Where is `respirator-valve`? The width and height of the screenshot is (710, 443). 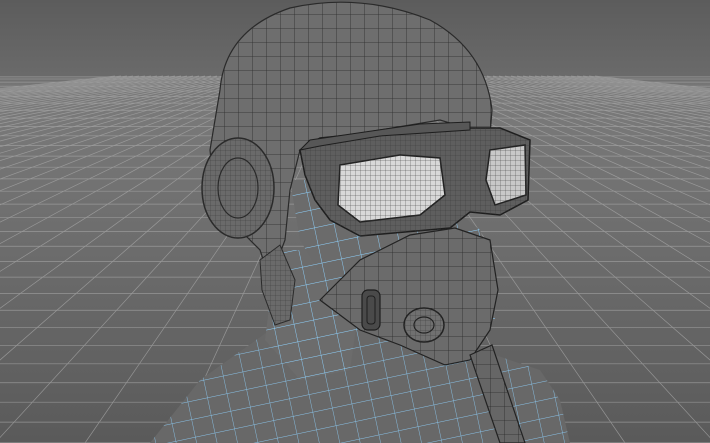 respirator-valve is located at coordinates (424, 325).